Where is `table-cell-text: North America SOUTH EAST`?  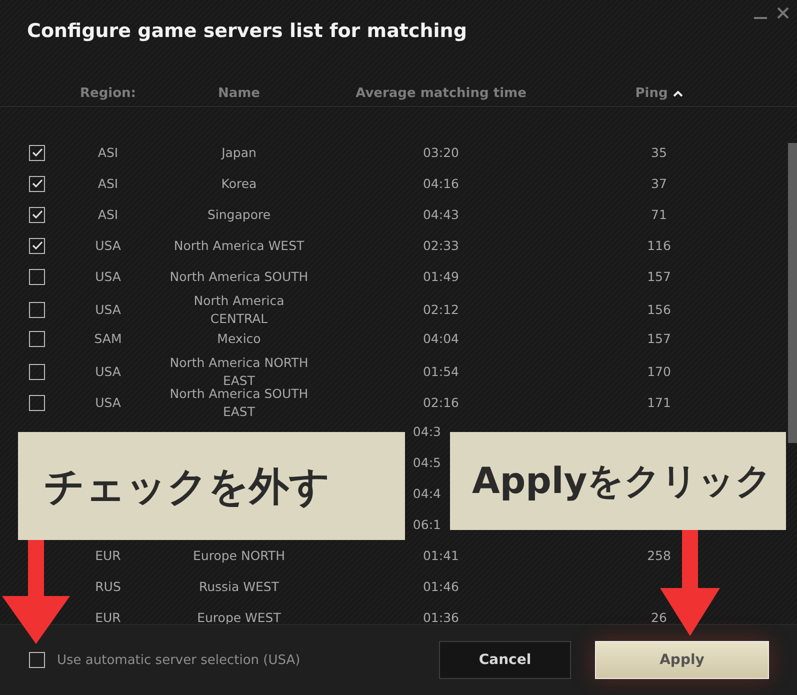 table-cell-text: North America SOUTH EAST is located at coordinates (239, 403).